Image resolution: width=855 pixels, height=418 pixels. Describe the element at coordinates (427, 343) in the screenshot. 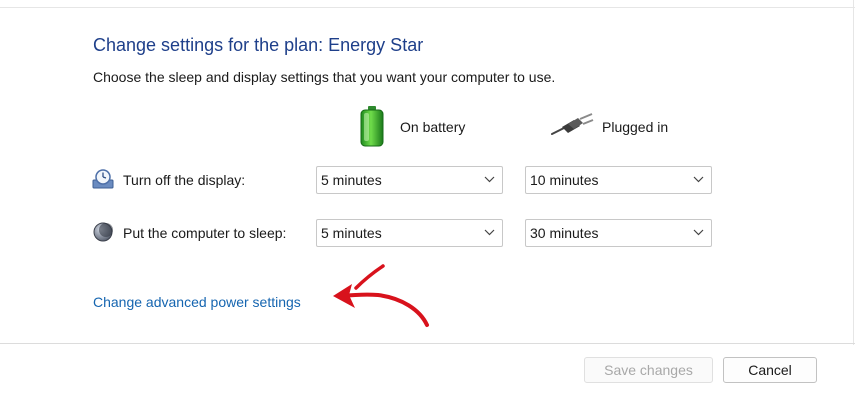

I see `footer-divider` at that location.